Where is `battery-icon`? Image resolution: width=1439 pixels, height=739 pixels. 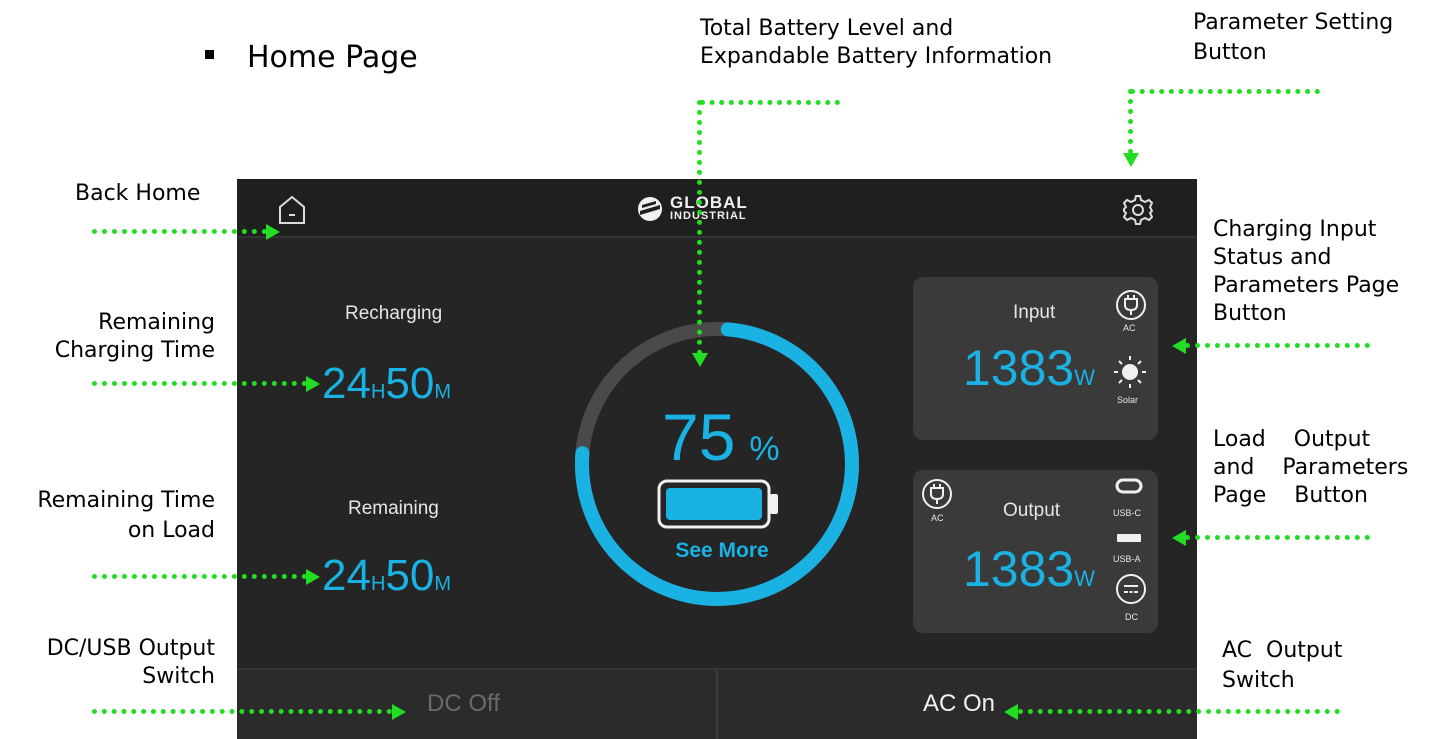 battery-icon is located at coordinates (719, 504).